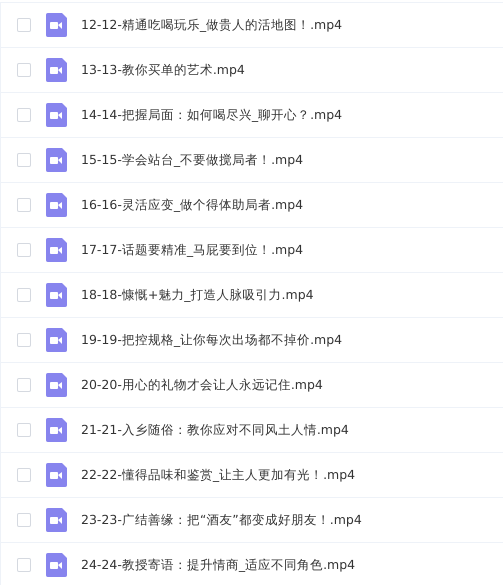 The width and height of the screenshot is (503, 585). I want to click on file-name: 16-16-灵活应变_做个得体助局者.mp4, so click(192, 205).